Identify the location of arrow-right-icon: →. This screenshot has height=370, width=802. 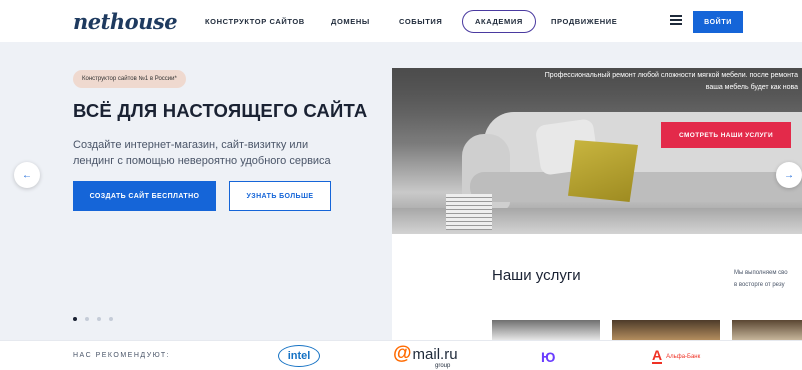
(789, 175).